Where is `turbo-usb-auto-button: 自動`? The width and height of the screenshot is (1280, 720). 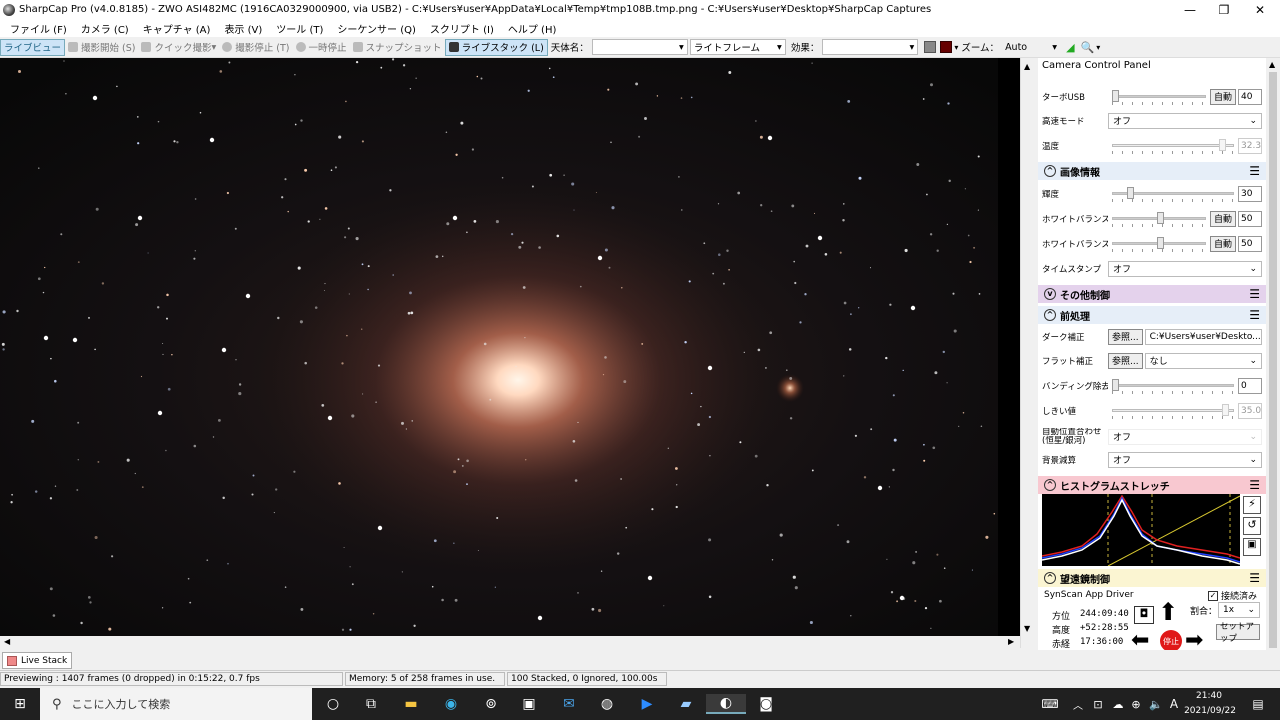 turbo-usb-auto-button: 自動 is located at coordinates (1222, 96).